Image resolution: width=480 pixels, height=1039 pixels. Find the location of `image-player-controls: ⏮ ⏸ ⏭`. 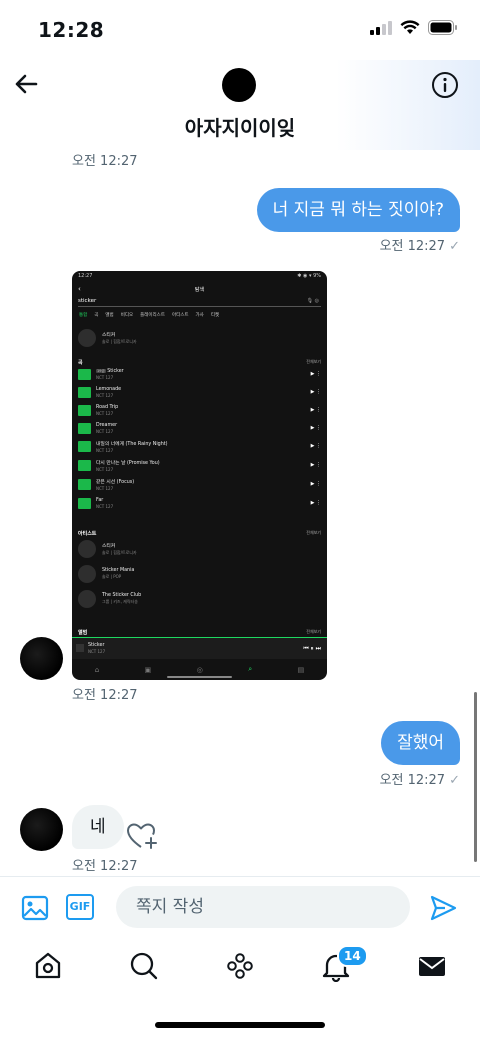

image-player-controls: ⏮ ⏸ ⏭ is located at coordinates (312, 648).